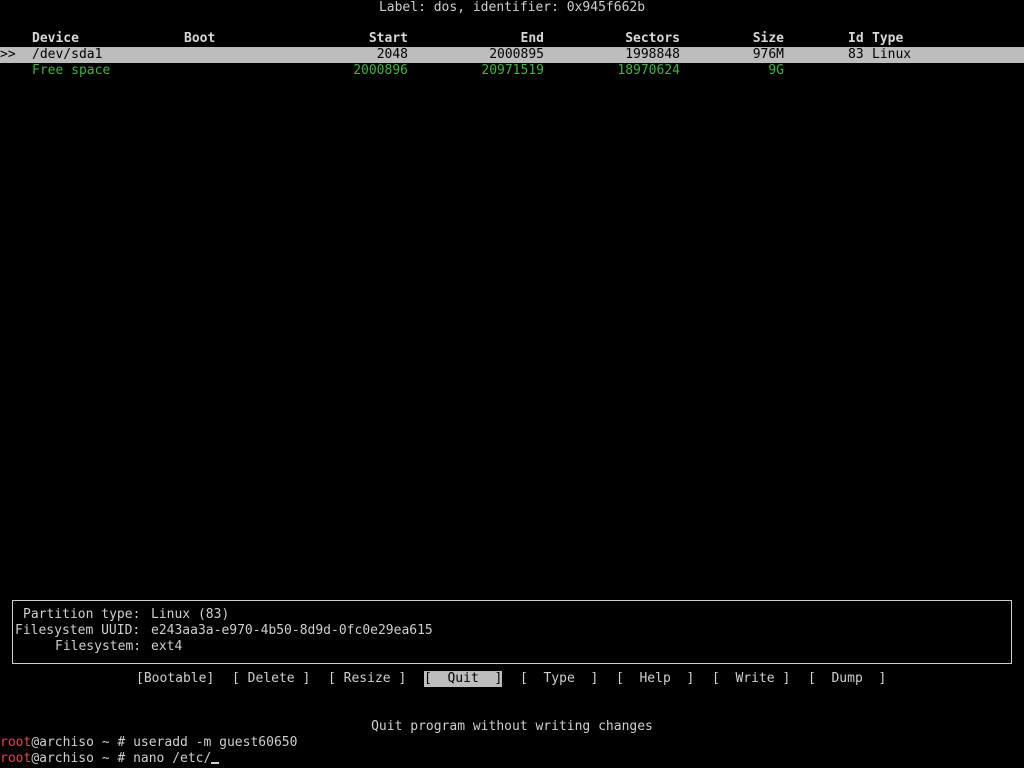 This screenshot has height=768, width=1024. I want to click on row-size: 9G, so click(776, 70).